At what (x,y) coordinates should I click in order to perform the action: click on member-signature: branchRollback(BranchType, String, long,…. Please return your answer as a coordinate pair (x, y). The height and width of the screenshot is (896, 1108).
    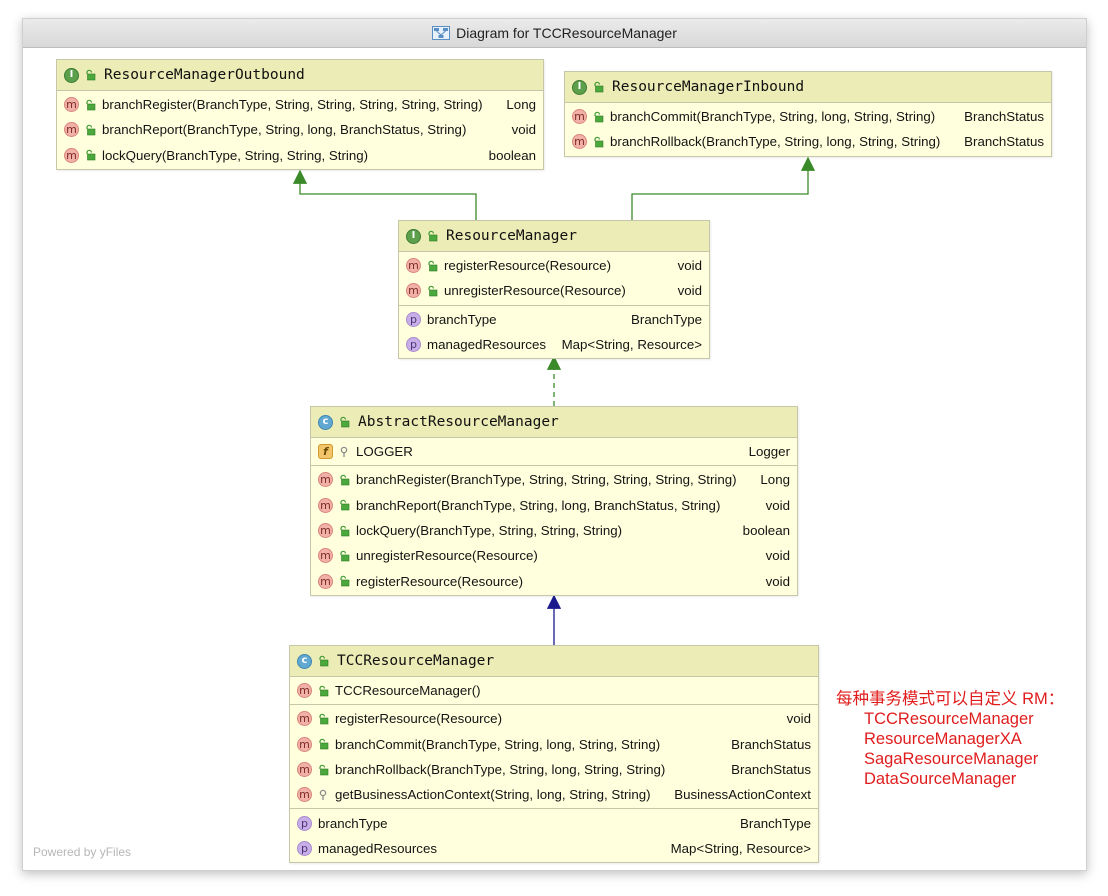
    Looking at the image, I should click on (775, 142).